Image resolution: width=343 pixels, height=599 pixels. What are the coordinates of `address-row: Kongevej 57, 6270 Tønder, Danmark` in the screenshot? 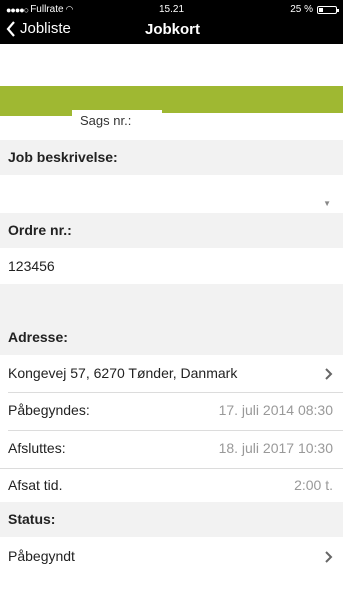 It's located at (171, 375).